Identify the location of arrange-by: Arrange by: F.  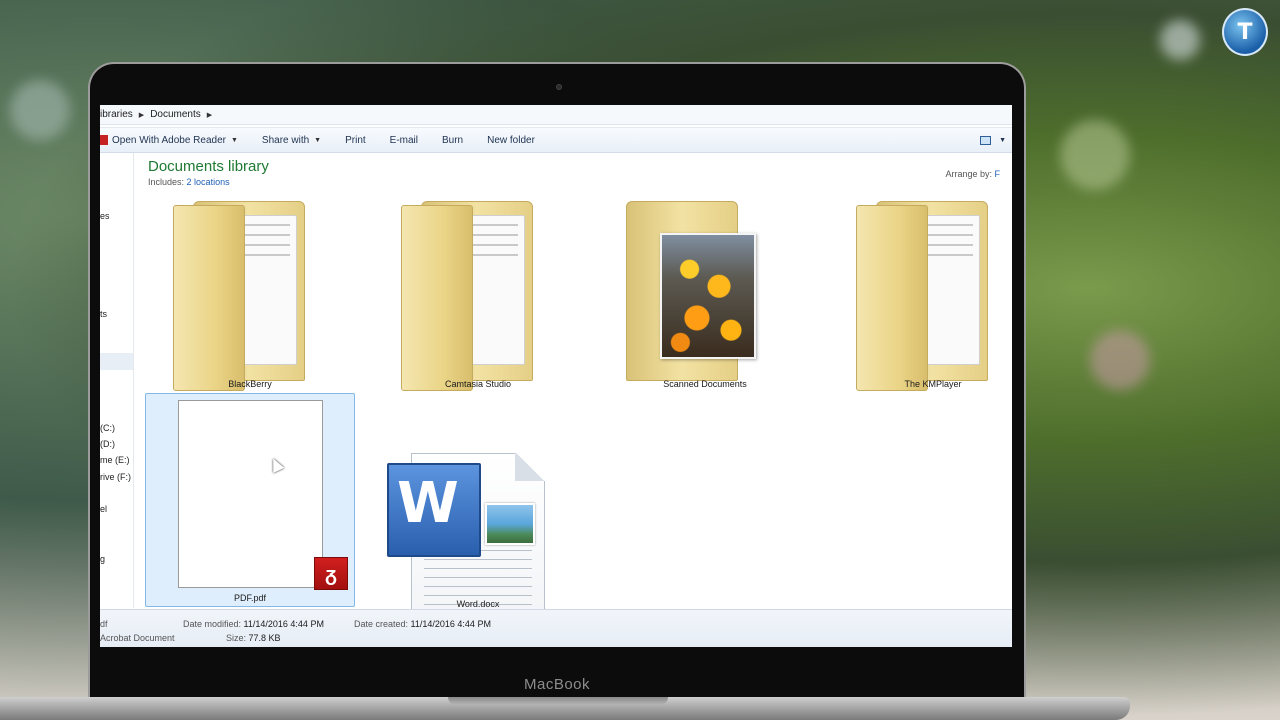
(972, 174).